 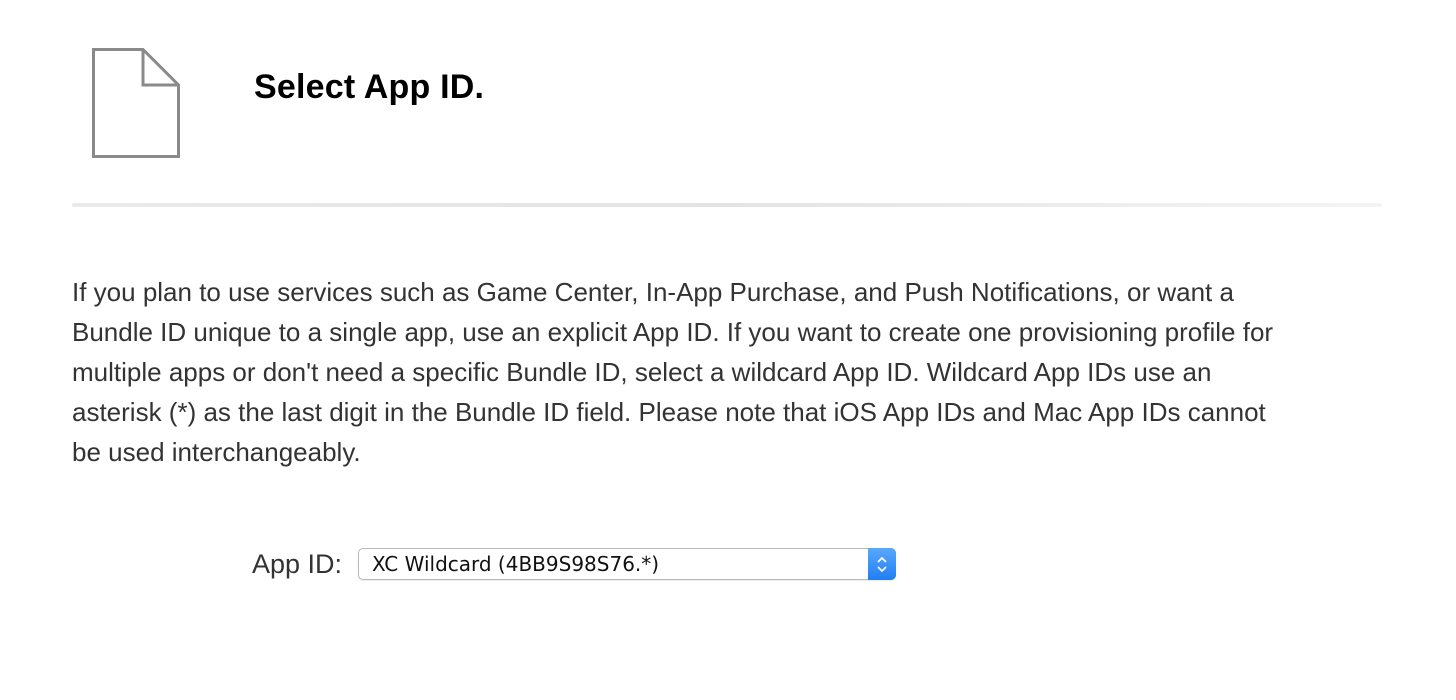 I want to click on app-id-field-row: App ID: XC Wildcard (4BB9S98S76.*), so click(x=574, y=564).